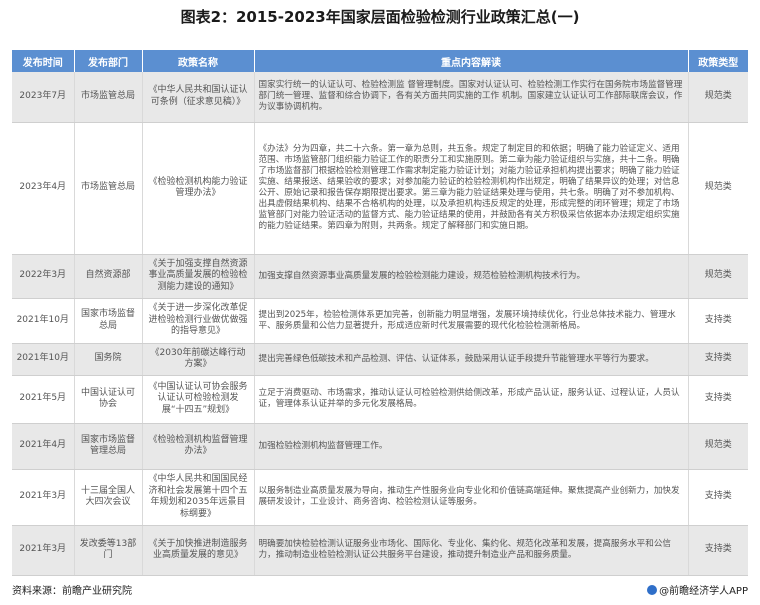  Describe the element at coordinates (108, 446) in the screenshot. I see `cell-dept: 国家市场监督管理总局` at that location.